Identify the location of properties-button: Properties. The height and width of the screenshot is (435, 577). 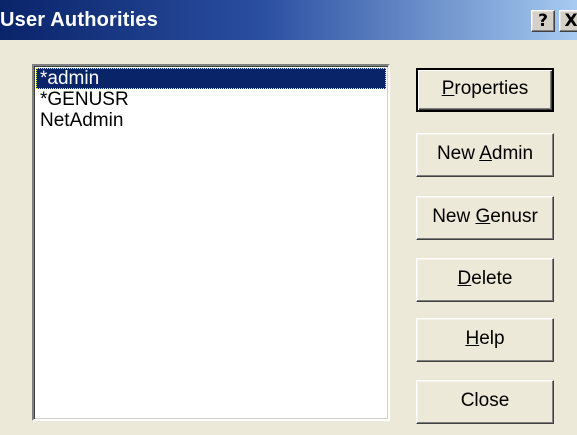
(485, 90).